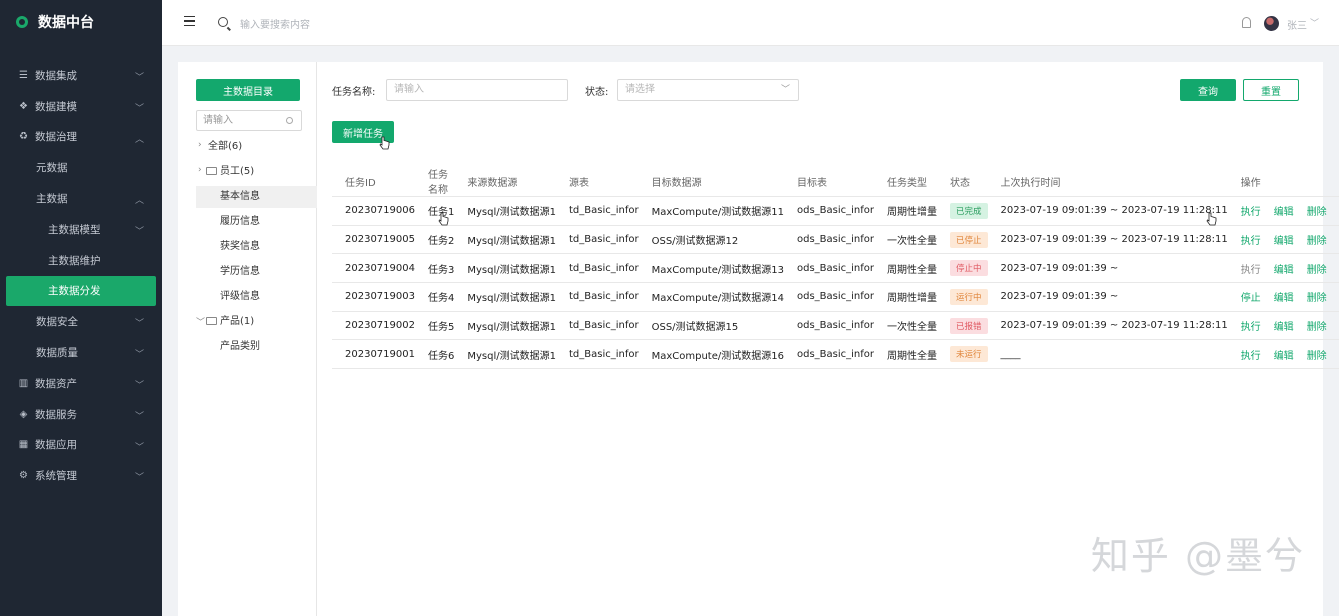 The width and height of the screenshot is (1339, 616). What do you see at coordinates (711, 240) in the screenshot?
I see `target-datasource-cell: OSS/测试数据源12` at bounding box center [711, 240].